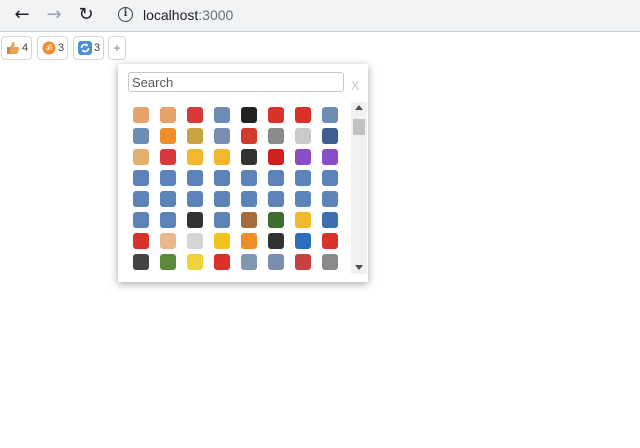 Image resolution: width=640 pixels, height=448 pixels. I want to click on scroll-down-icon, so click(359, 267).